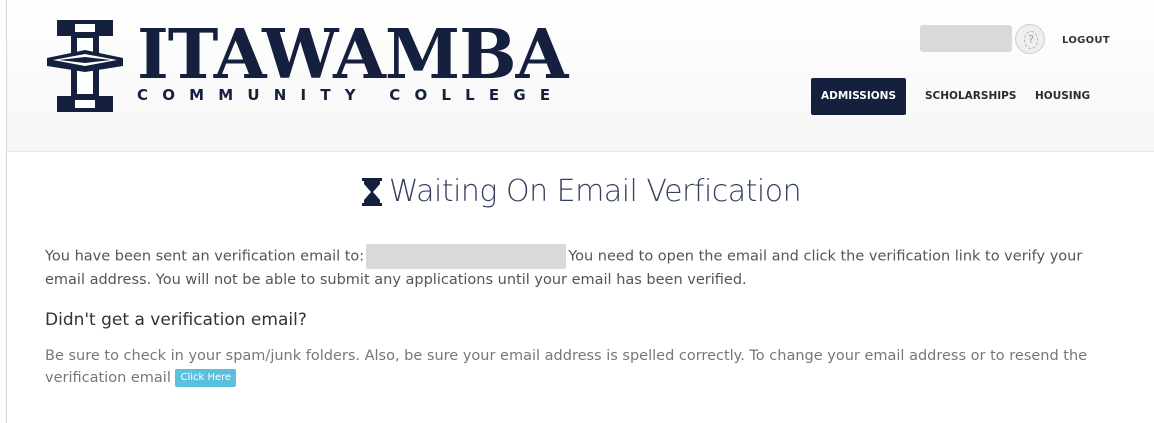 The width and height of the screenshot is (1154, 423). Describe the element at coordinates (176, 320) in the screenshot. I see `section-heading: Didn't get a verification email?` at that location.